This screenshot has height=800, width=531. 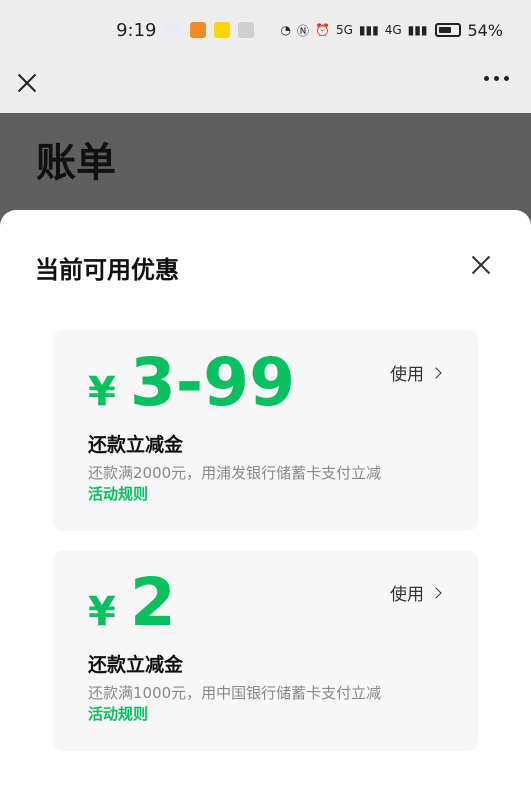 What do you see at coordinates (136, 30) in the screenshot?
I see `status-time: 9:19` at bounding box center [136, 30].